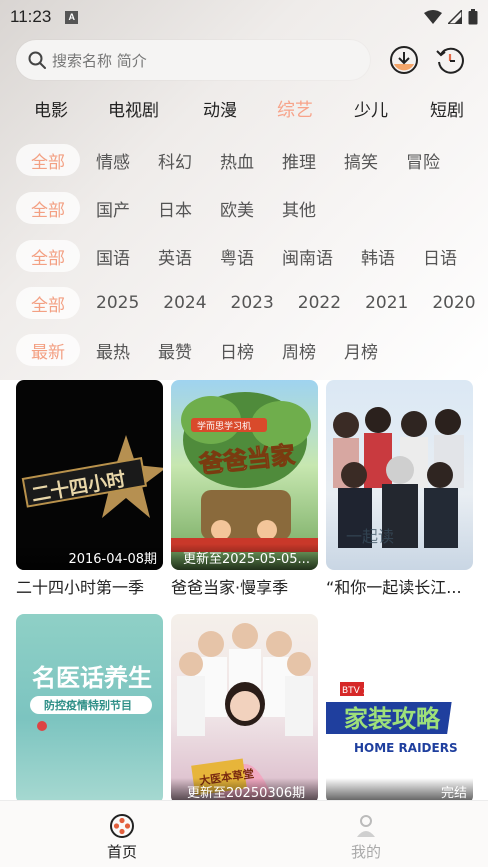 This screenshot has width=488, height=867. I want to click on nav-profile: 我的, so click(366, 834).